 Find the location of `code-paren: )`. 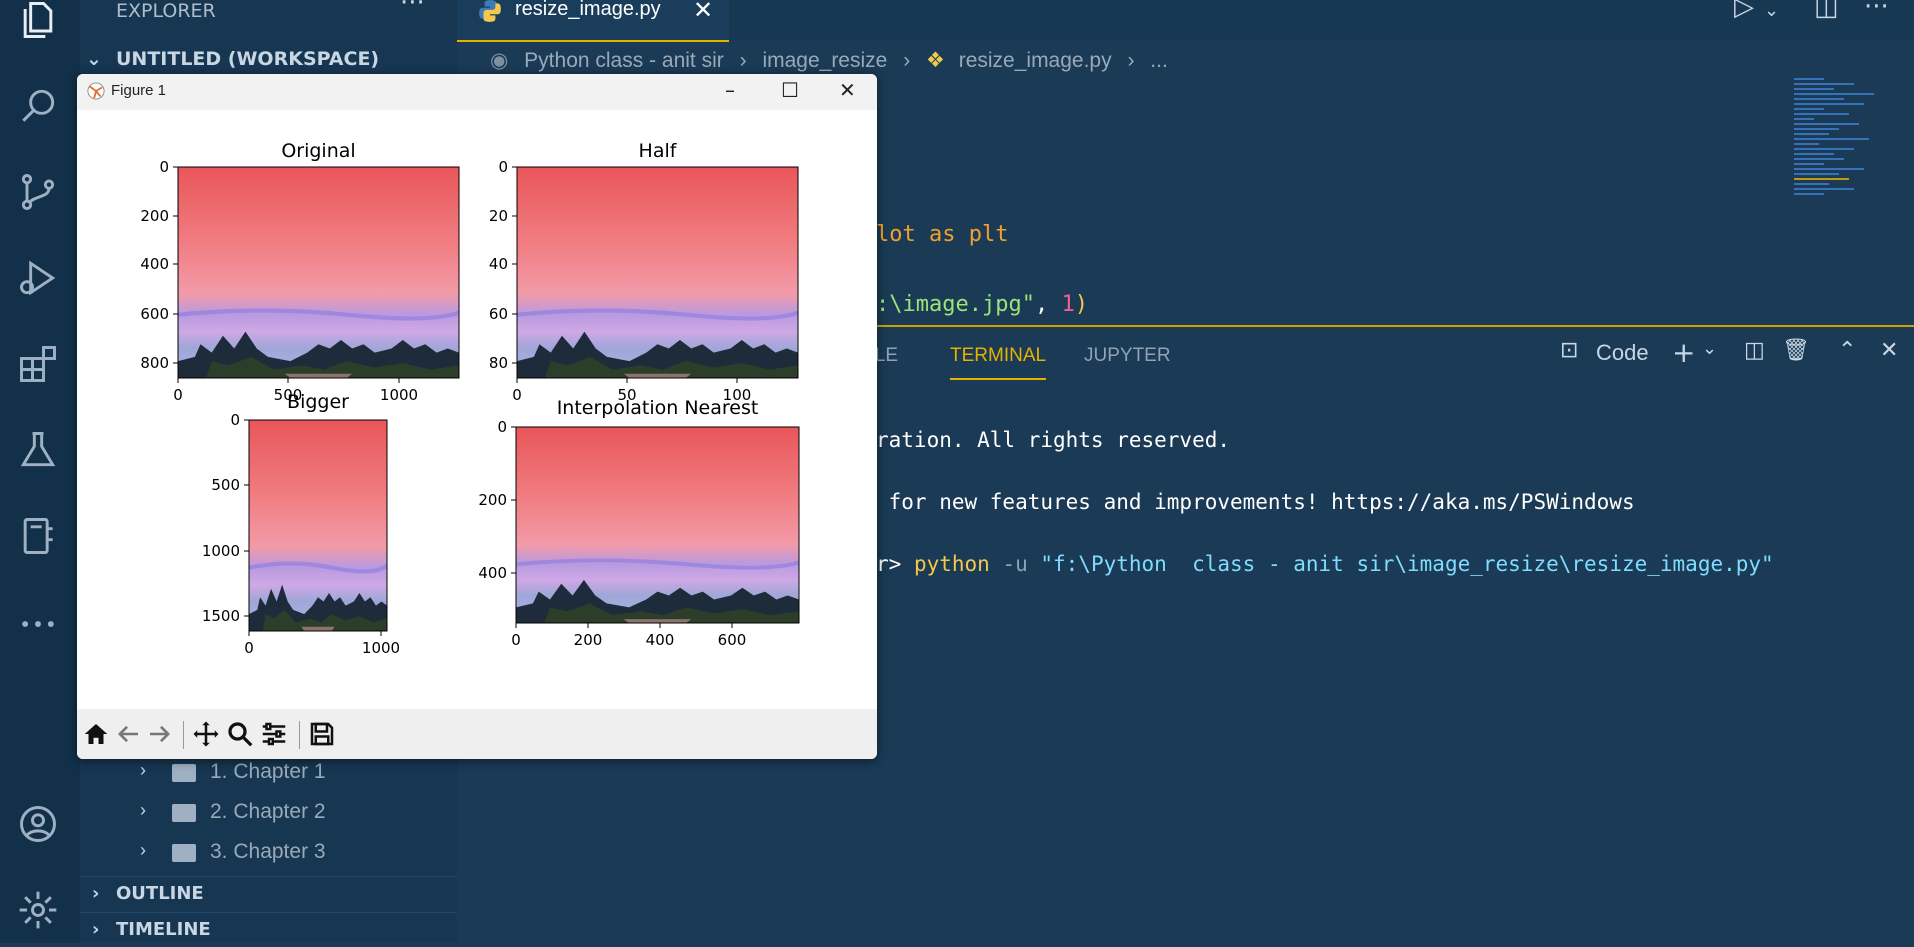

code-paren: ) is located at coordinates (1081, 304).